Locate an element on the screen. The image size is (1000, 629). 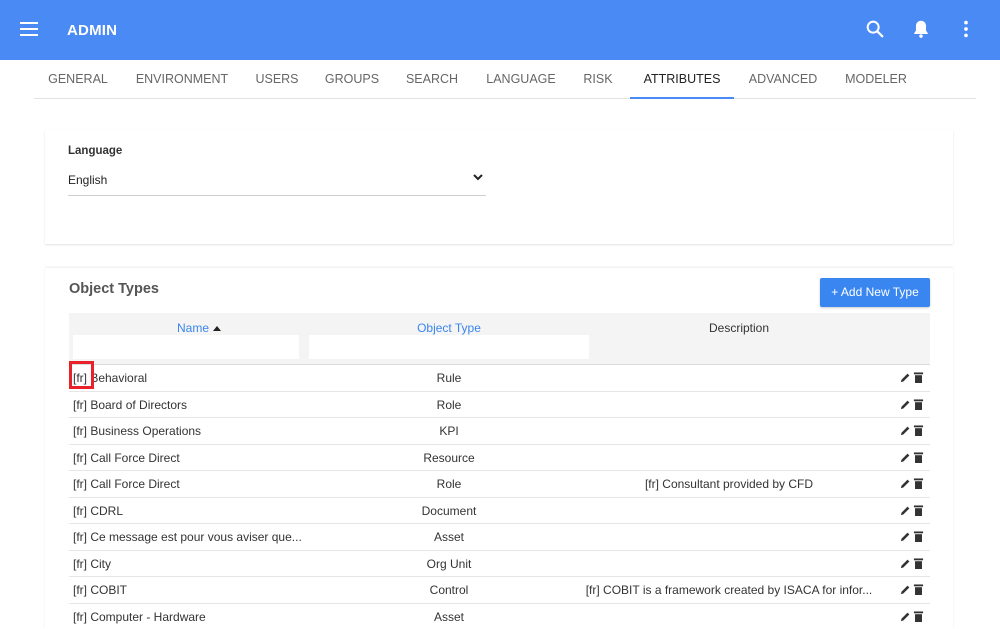
description-cell: [fr] Consultant provided by CFD is located at coordinates (729, 484).